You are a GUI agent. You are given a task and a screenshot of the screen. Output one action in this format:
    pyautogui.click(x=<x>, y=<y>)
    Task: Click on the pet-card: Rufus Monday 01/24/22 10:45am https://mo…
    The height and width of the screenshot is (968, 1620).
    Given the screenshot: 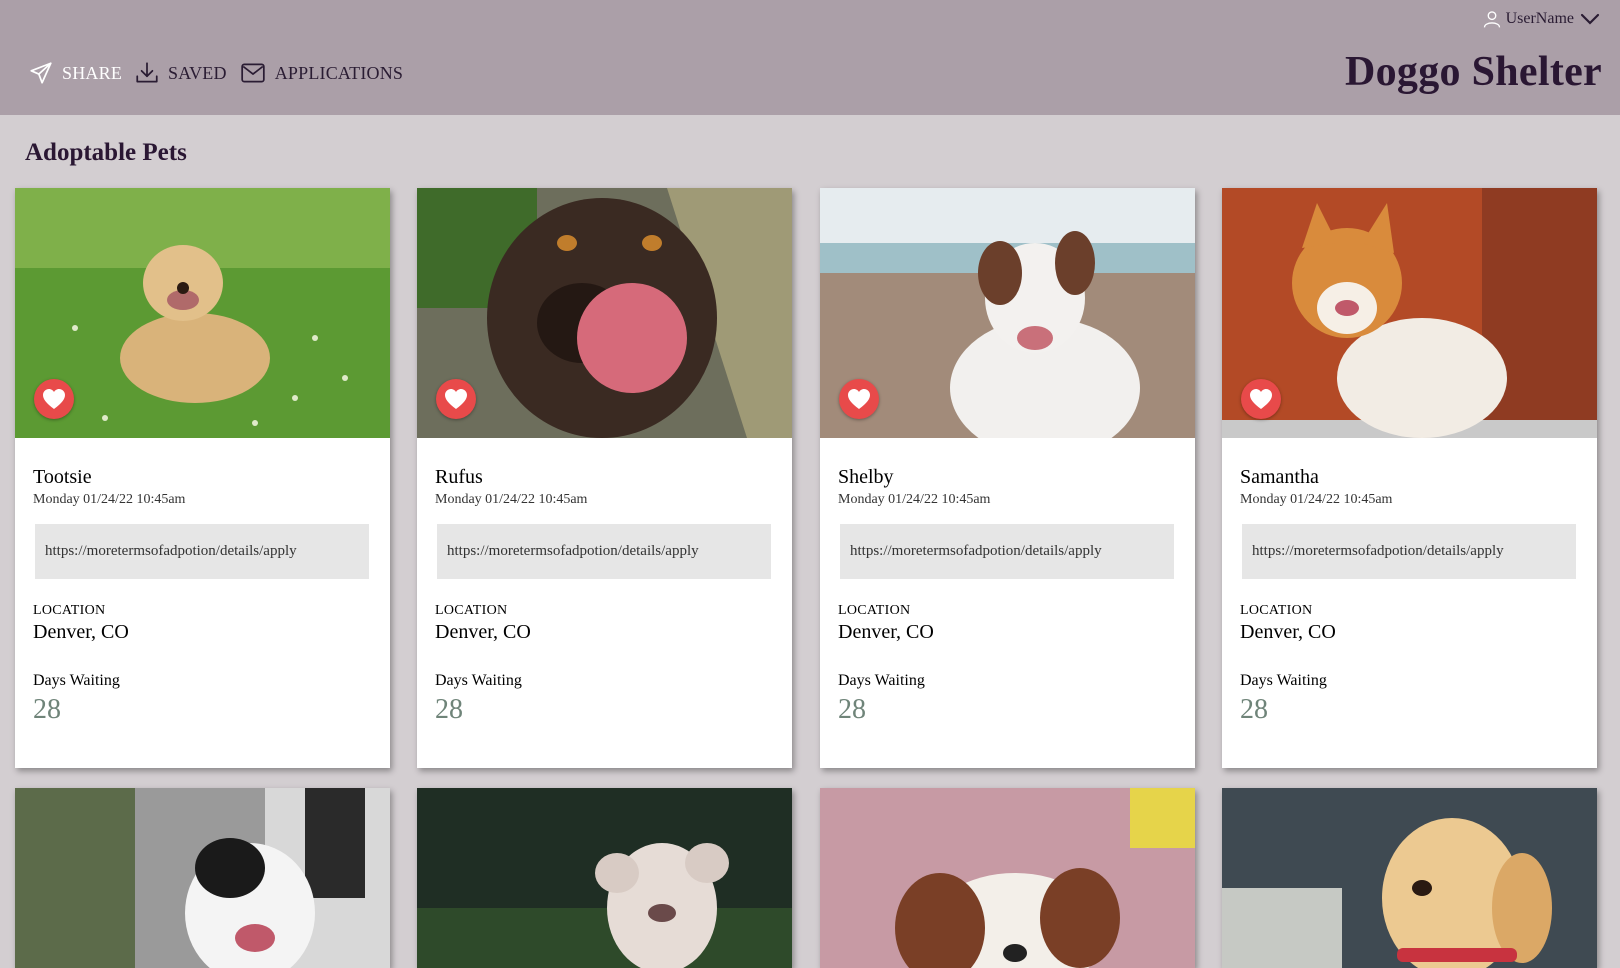 What is the action you would take?
    pyautogui.click(x=604, y=478)
    